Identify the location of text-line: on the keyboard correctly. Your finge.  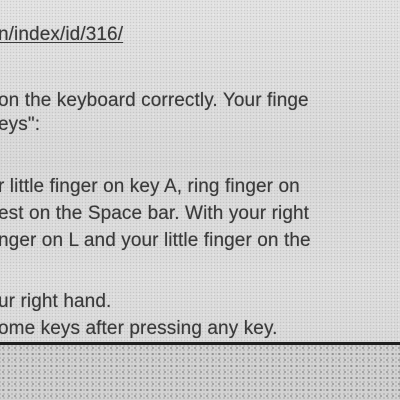
(154, 100).